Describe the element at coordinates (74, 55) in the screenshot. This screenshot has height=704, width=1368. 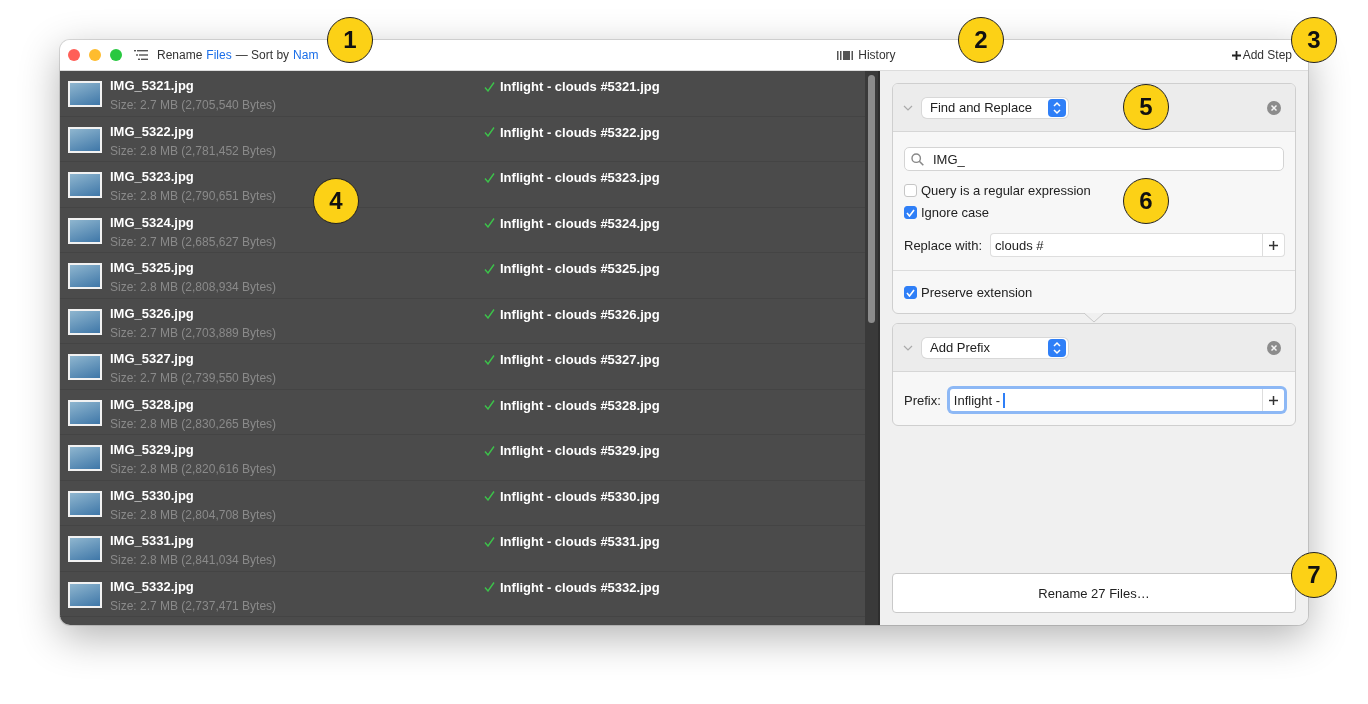
I see `close-button` at that location.